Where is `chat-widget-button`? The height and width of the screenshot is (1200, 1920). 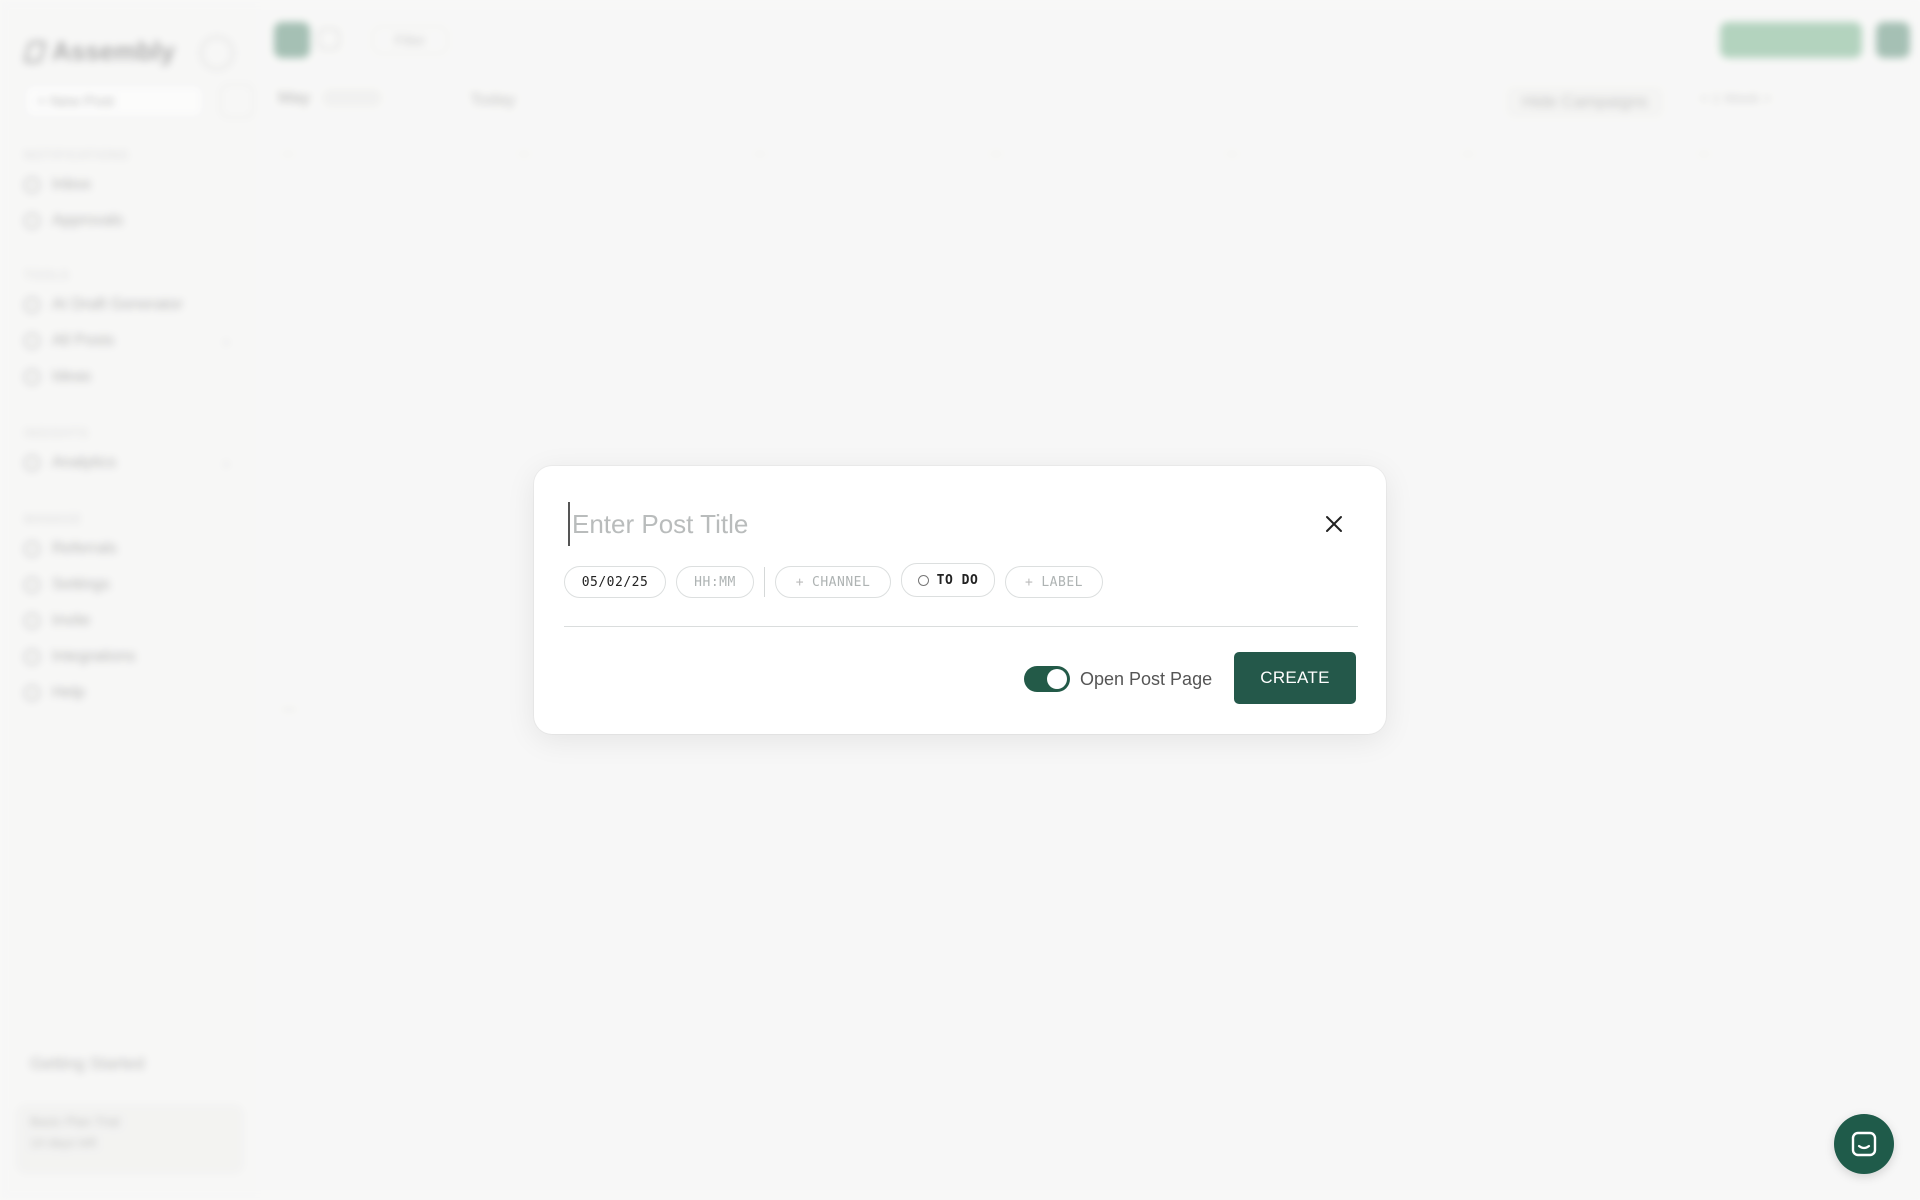
chat-widget-button is located at coordinates (1864, 1144).